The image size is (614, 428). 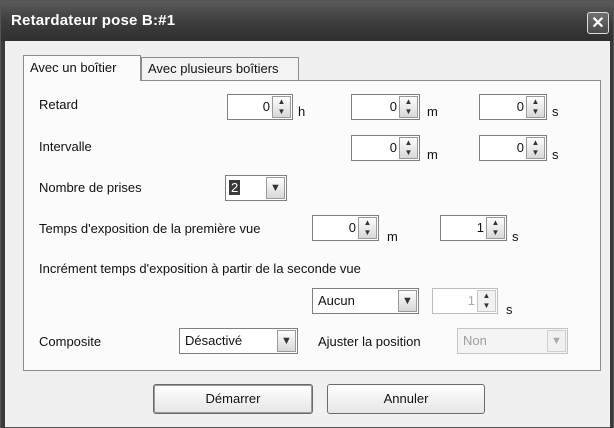 What do you see at coordinates (475, 340) in the screenshot?
I see `adjust-position-value: Non` at bounding box center [475, 340].